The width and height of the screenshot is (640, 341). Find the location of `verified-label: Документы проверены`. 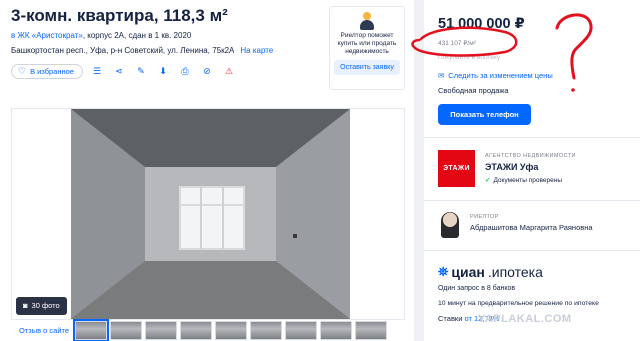

verified-label: Документы проверены is located at coordinates (528, 180).